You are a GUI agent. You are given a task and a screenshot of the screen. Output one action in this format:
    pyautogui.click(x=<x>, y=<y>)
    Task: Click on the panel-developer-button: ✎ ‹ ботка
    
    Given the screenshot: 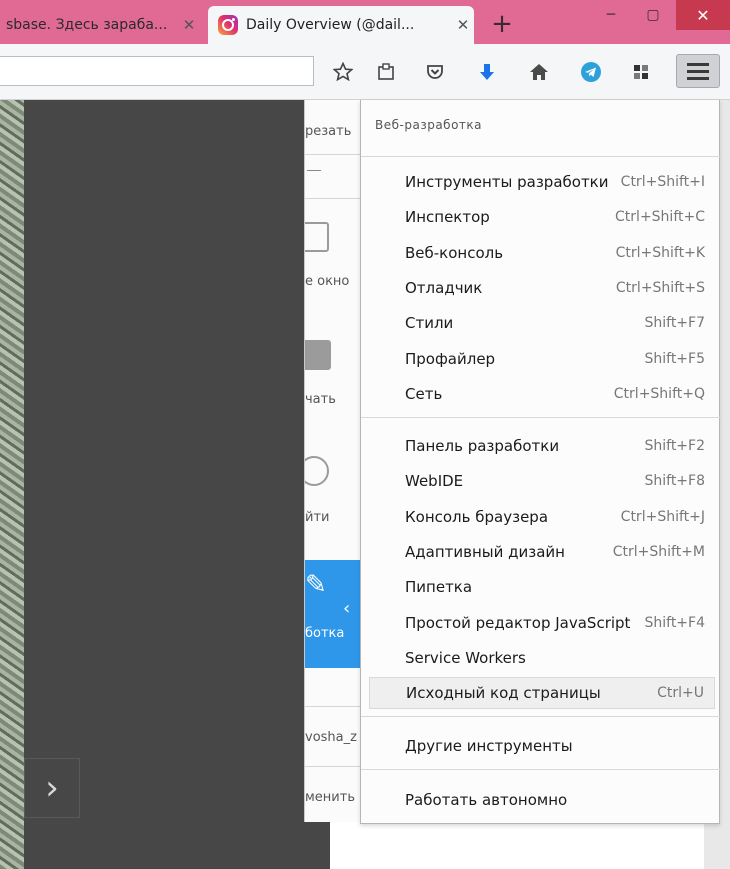 What is the action you would take?
    pyautogui.click(x=334, y=614)
    